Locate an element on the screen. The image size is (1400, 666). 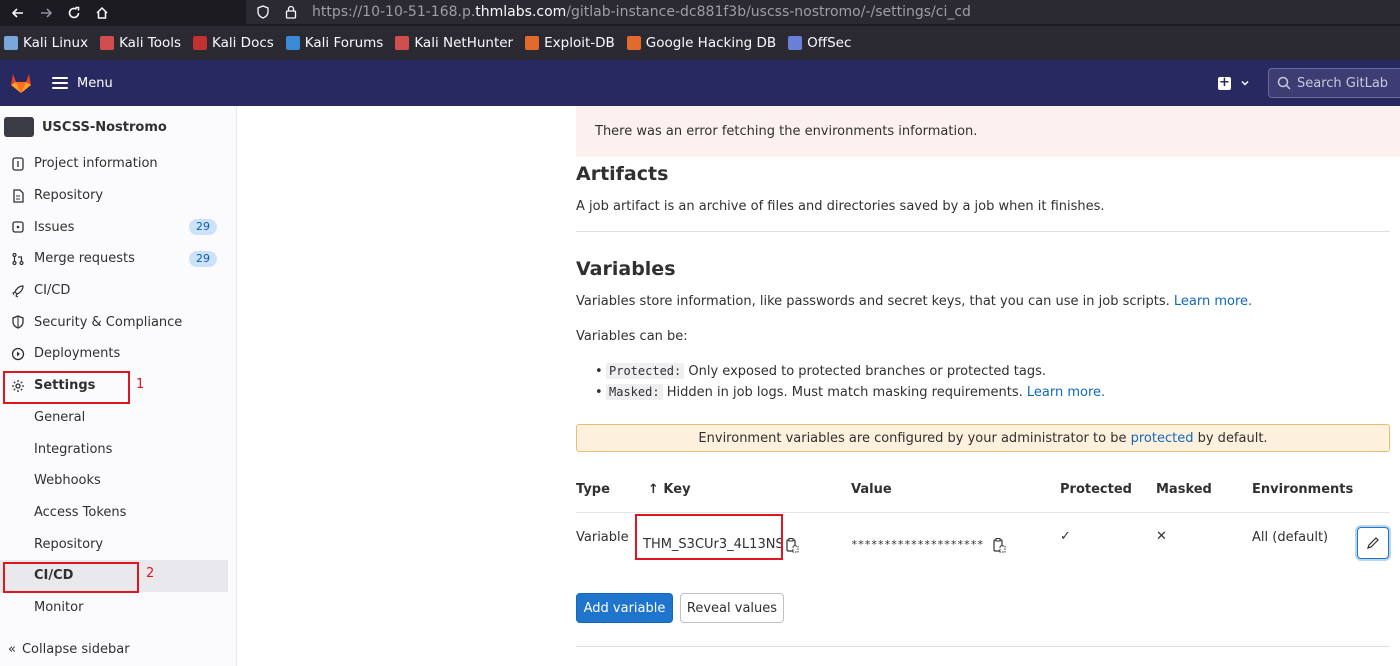
copy-key-icon is located at coordinates (792, 545).